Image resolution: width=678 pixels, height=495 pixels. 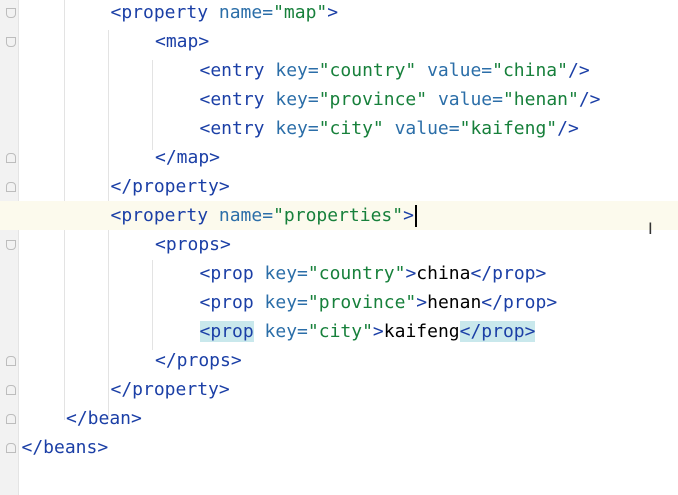 I want to click on code-line: <property name="properties">, so click(x=339, y=215).